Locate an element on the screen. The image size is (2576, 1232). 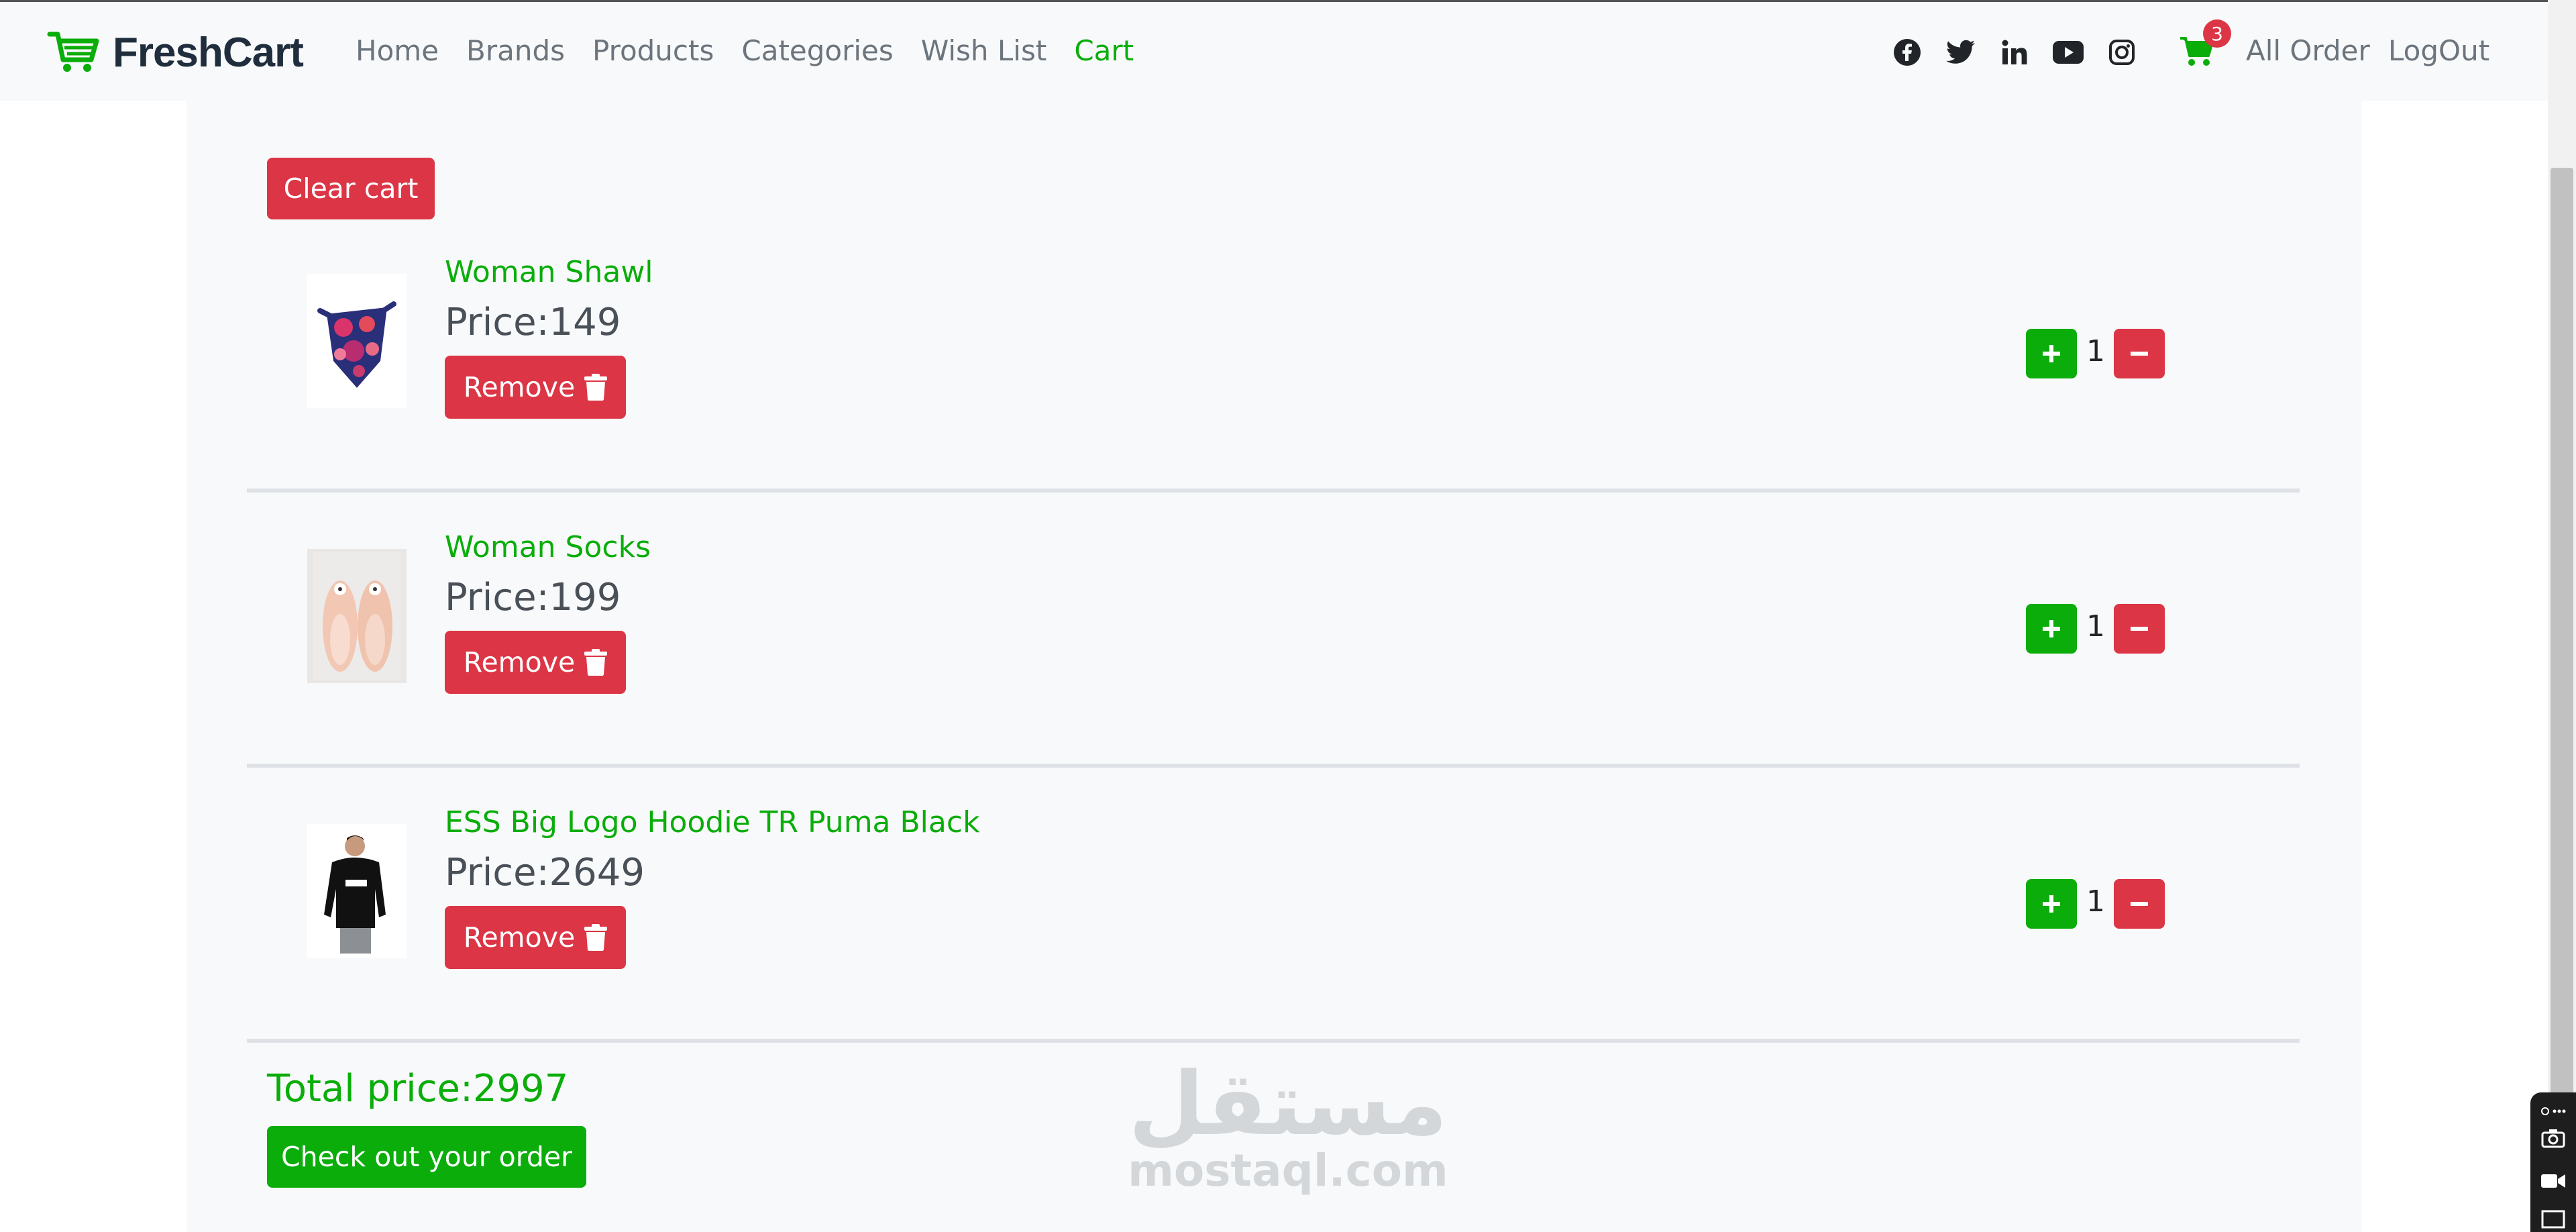
social-links is located at coordinates (2026, 52).